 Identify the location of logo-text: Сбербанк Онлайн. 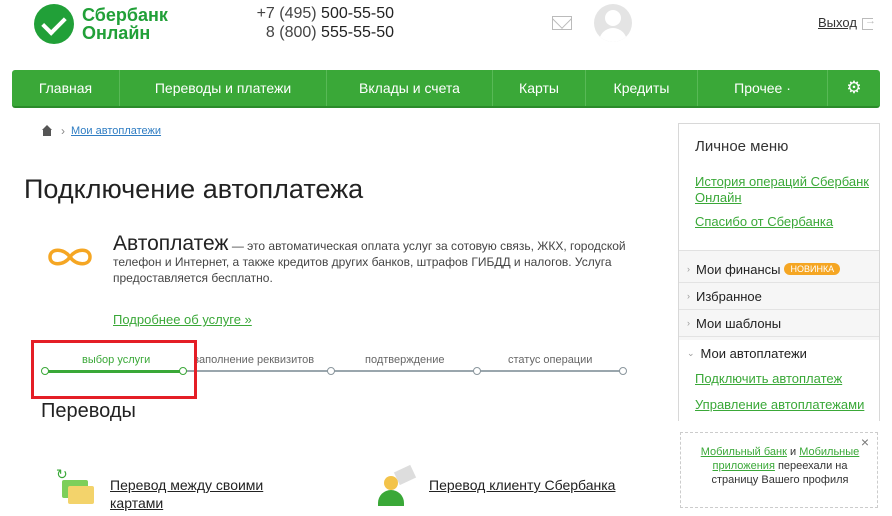
(125, 24).